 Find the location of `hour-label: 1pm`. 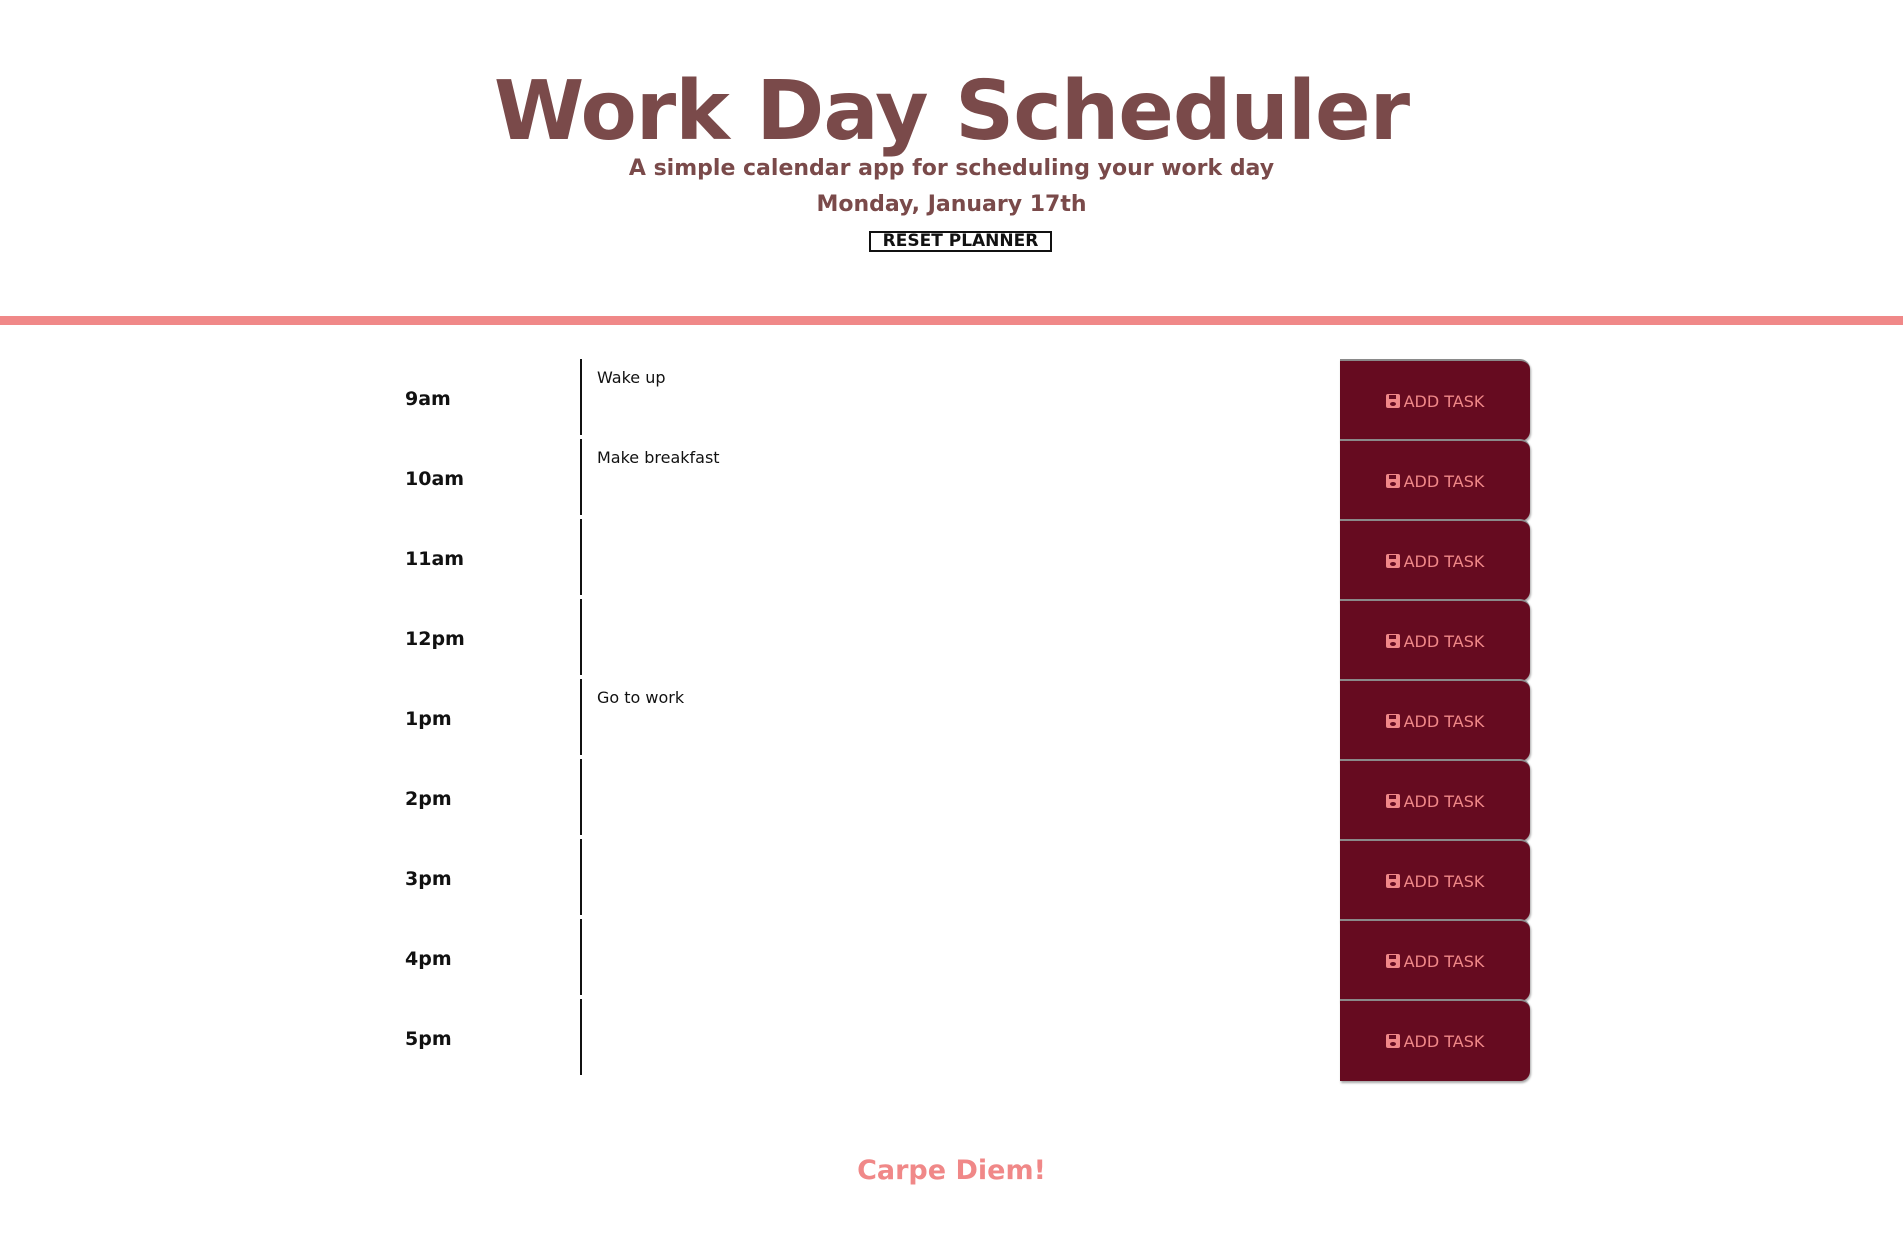

hour-label: 1pm is located at coordinates (428, 719).